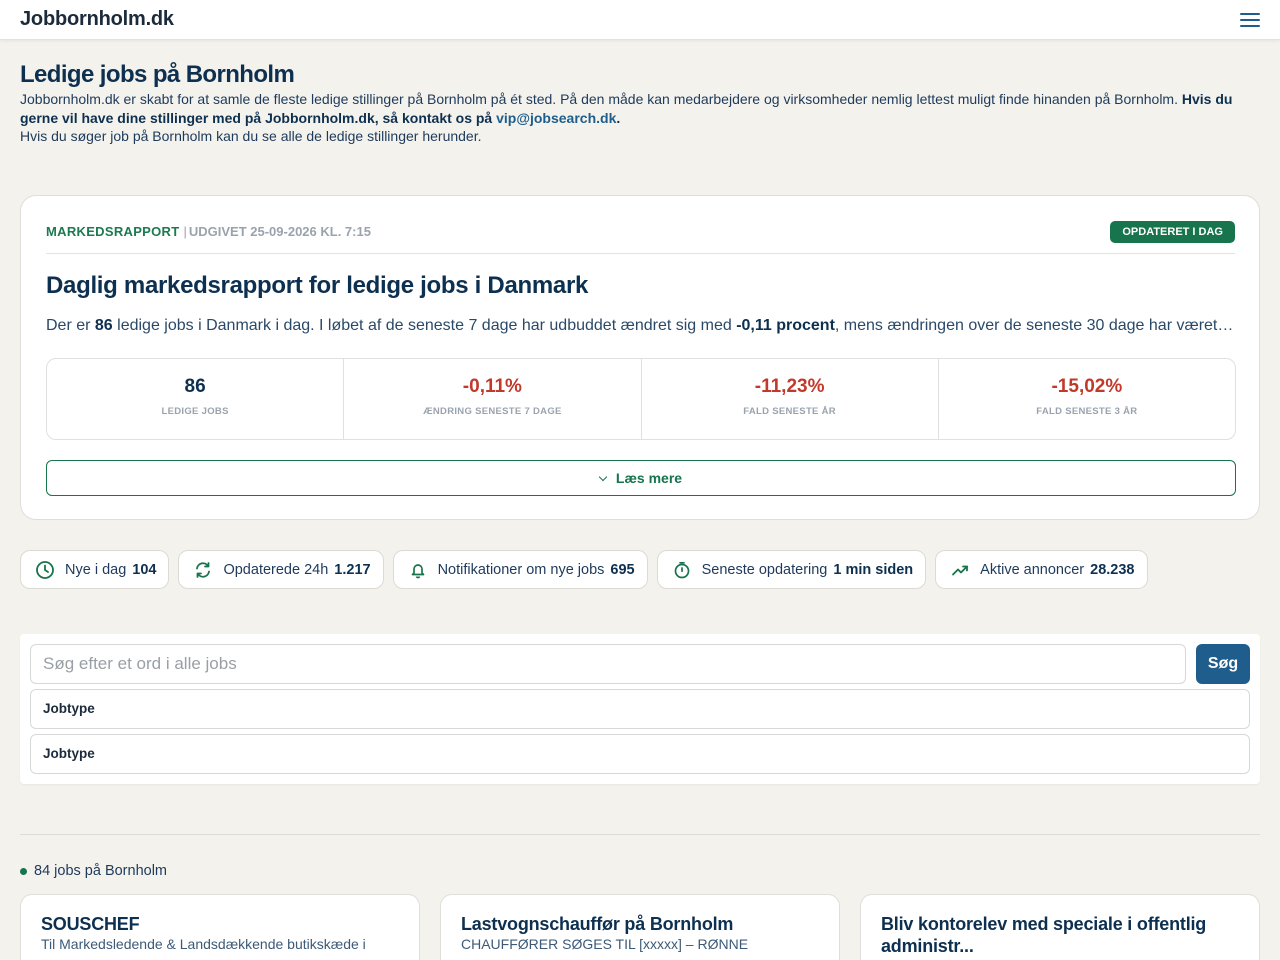 This screenshot has width=1280, height=960. What do you see at coordinates (682, 570) in the screenshot?
I see `stopwatch-icon` at bounding box center [682, 570].